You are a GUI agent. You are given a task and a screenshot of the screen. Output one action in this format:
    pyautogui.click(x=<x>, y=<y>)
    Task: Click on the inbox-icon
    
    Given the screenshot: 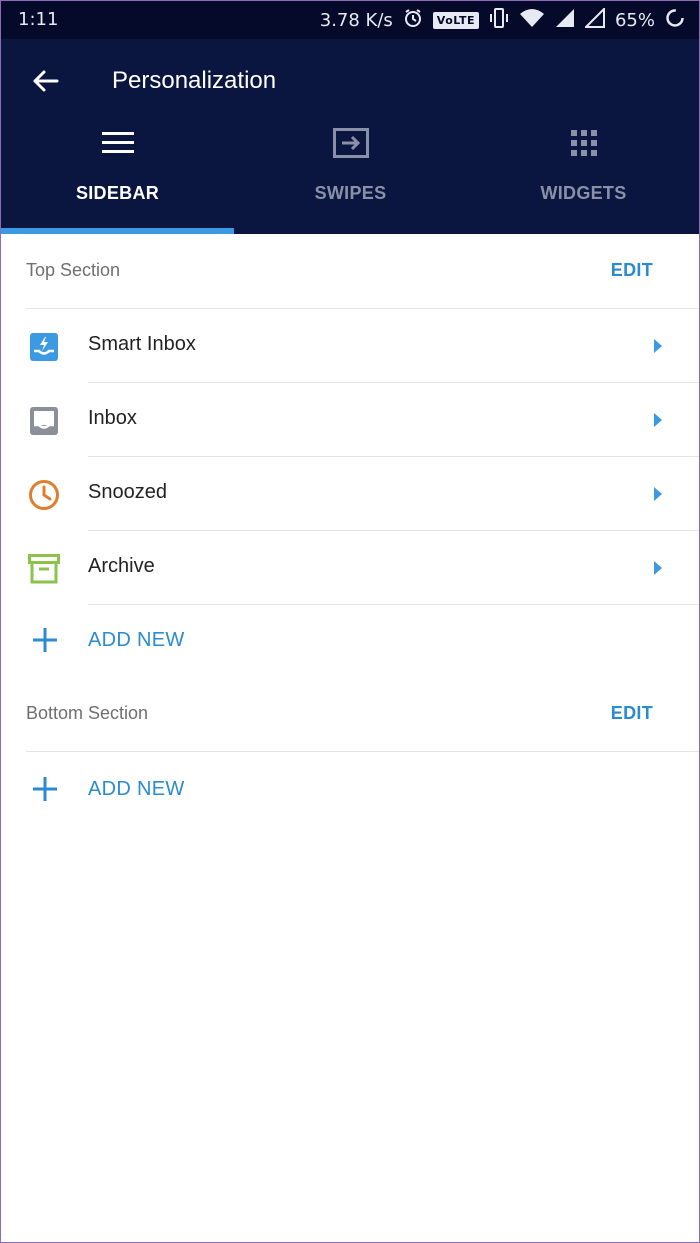 What is the action you would take?
    pyautogui.click(x=44, y=421)
    